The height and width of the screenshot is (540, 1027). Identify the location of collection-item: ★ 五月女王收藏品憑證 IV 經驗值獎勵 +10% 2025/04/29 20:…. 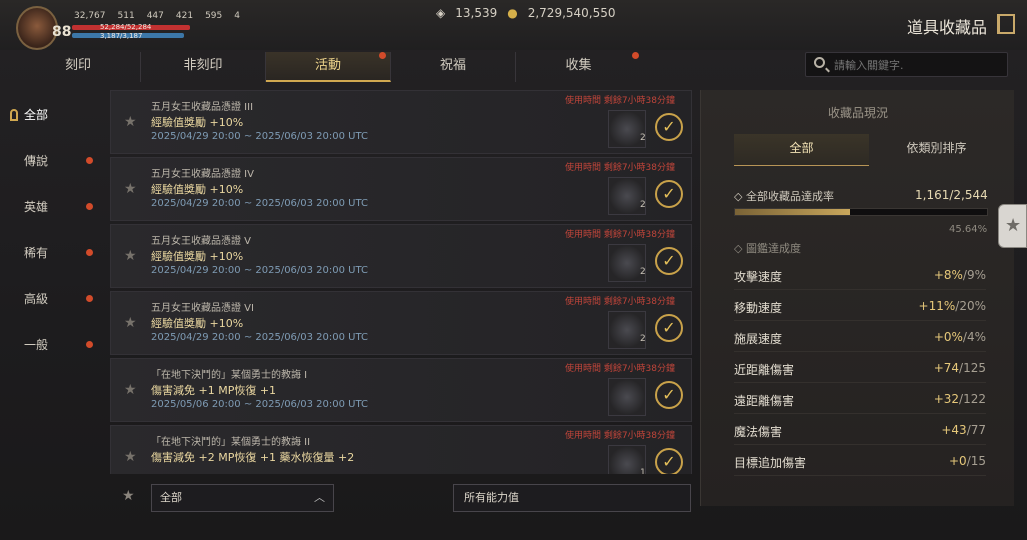
(401, 189).